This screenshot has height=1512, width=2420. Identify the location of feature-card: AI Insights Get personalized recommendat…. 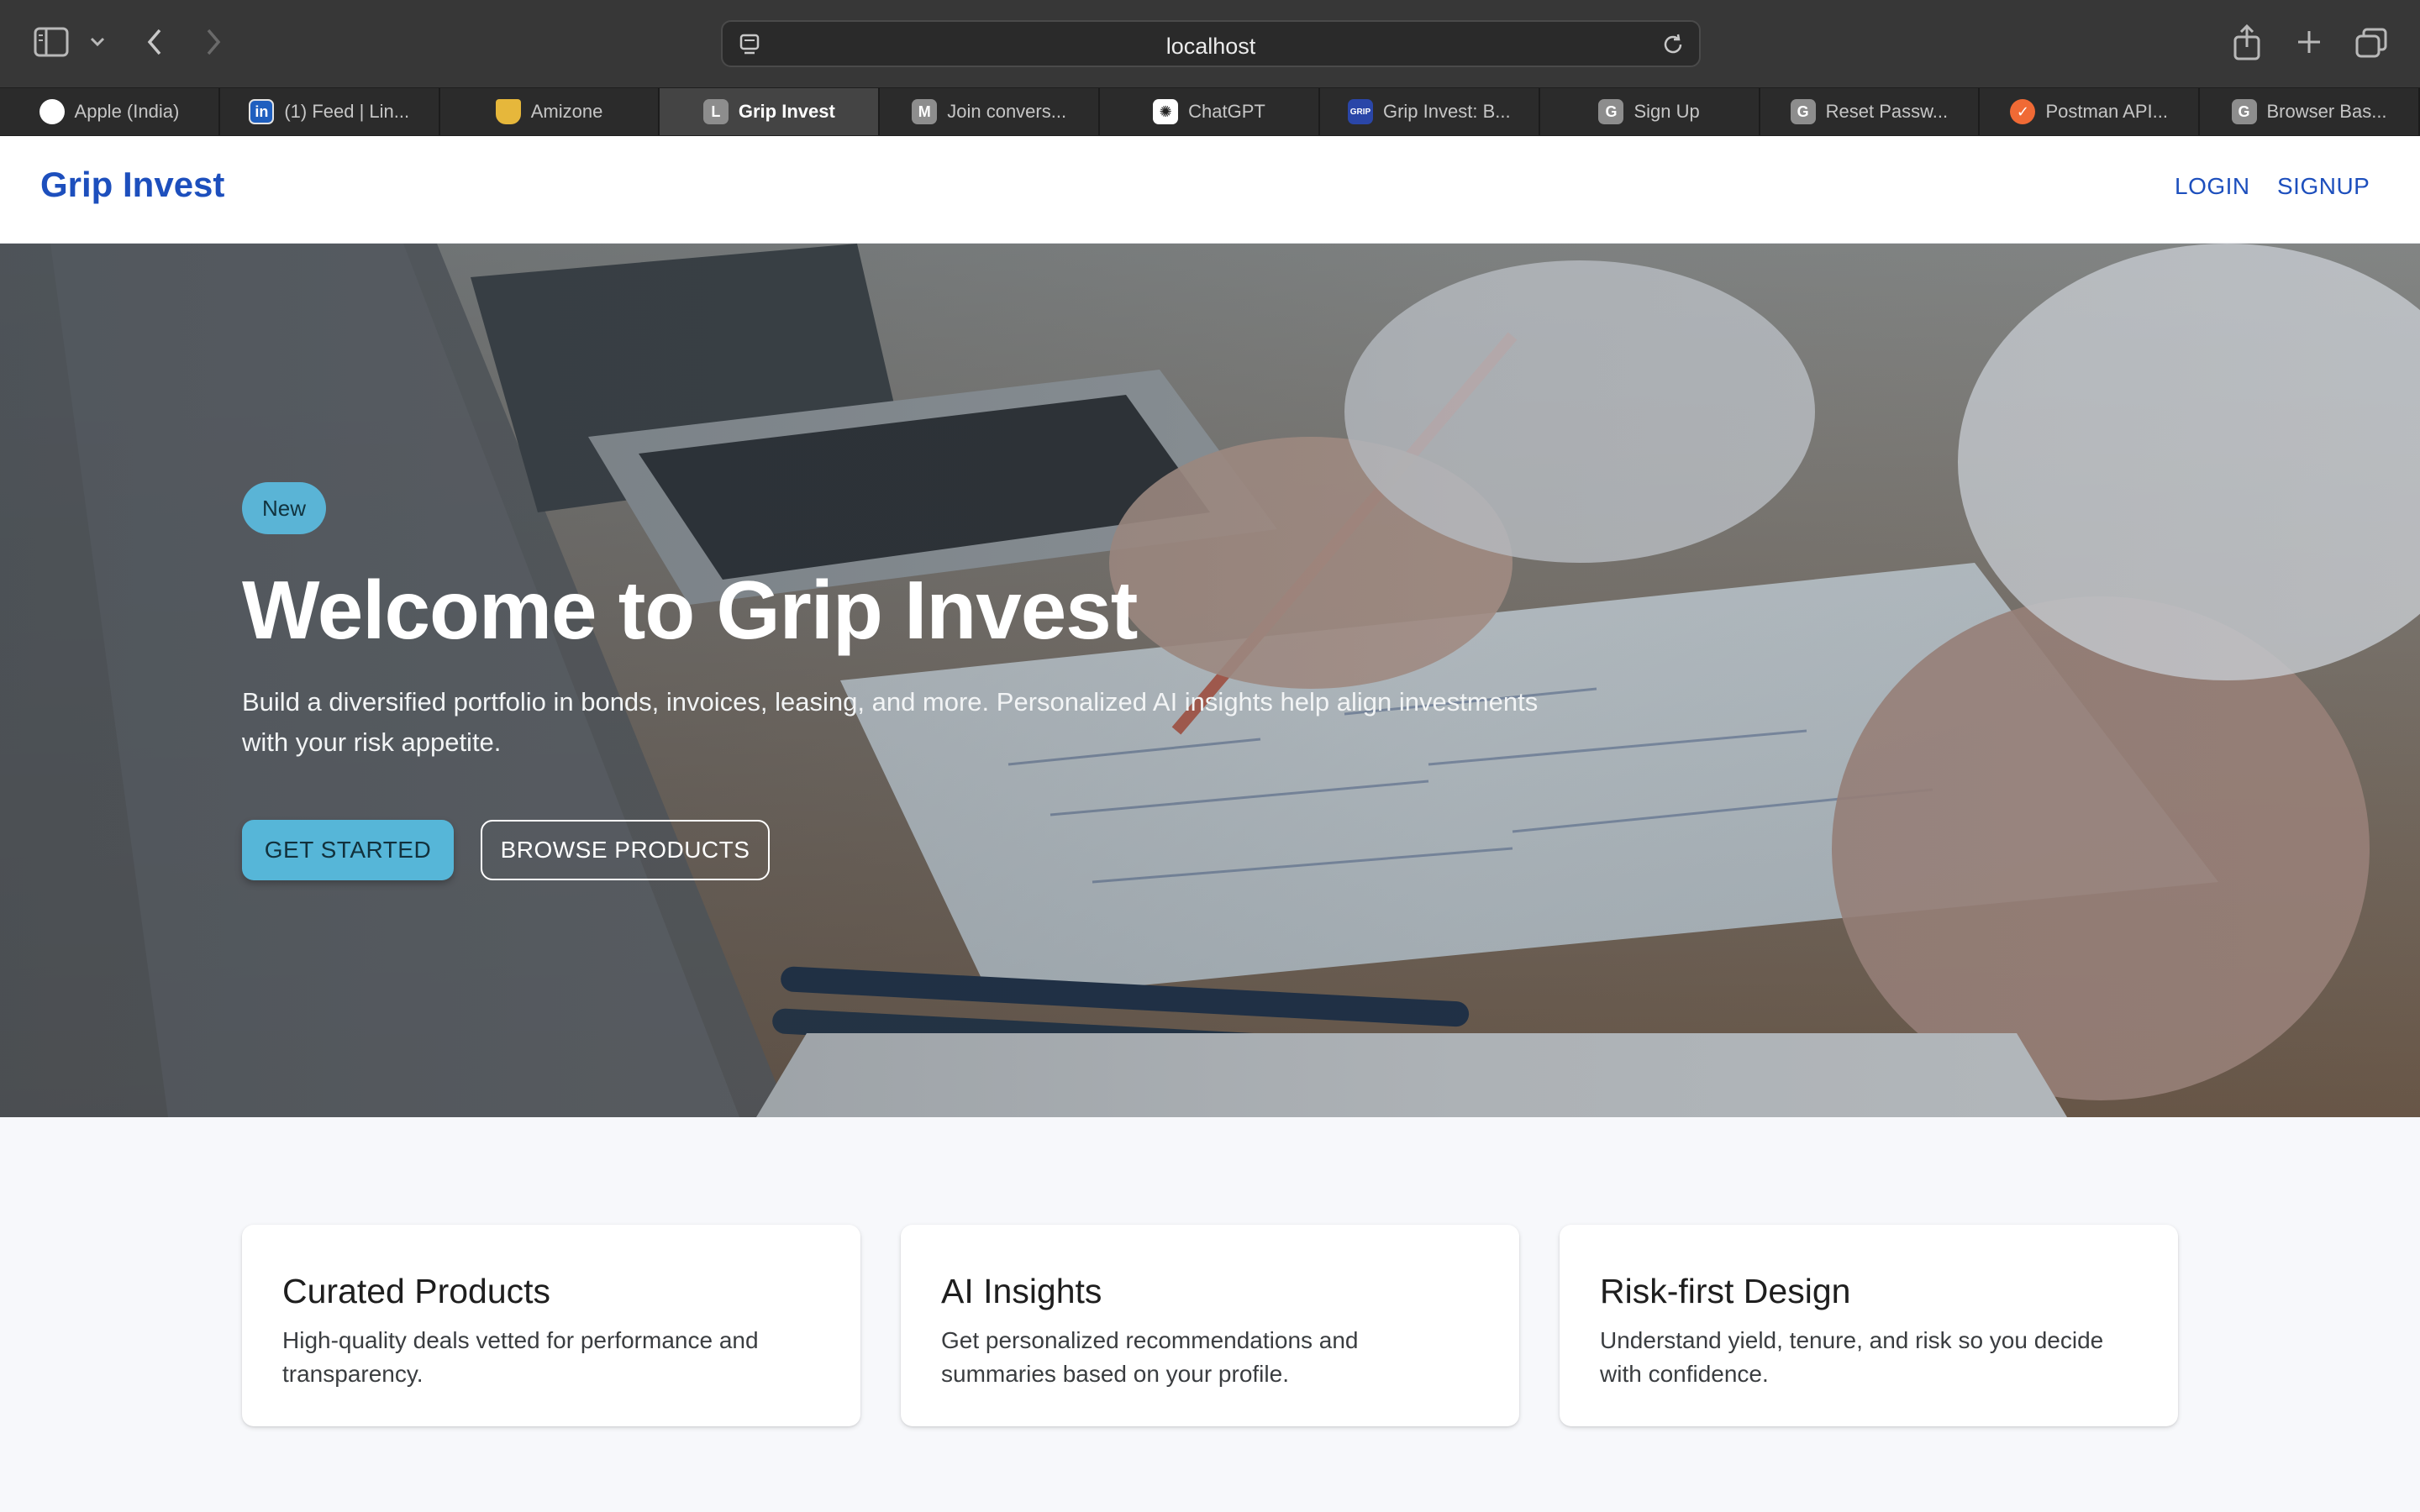
(1210, 1325).